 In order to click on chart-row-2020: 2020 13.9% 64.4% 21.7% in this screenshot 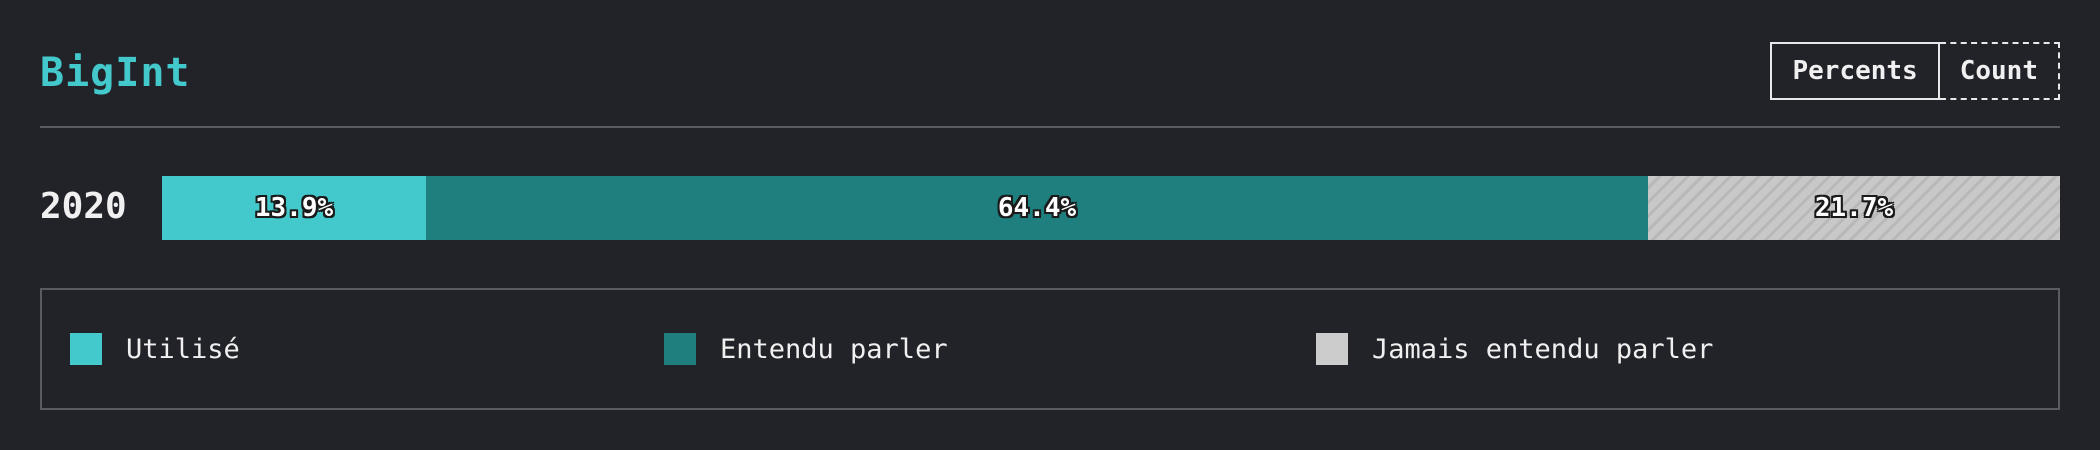, I will do `click(1050, 208)`.